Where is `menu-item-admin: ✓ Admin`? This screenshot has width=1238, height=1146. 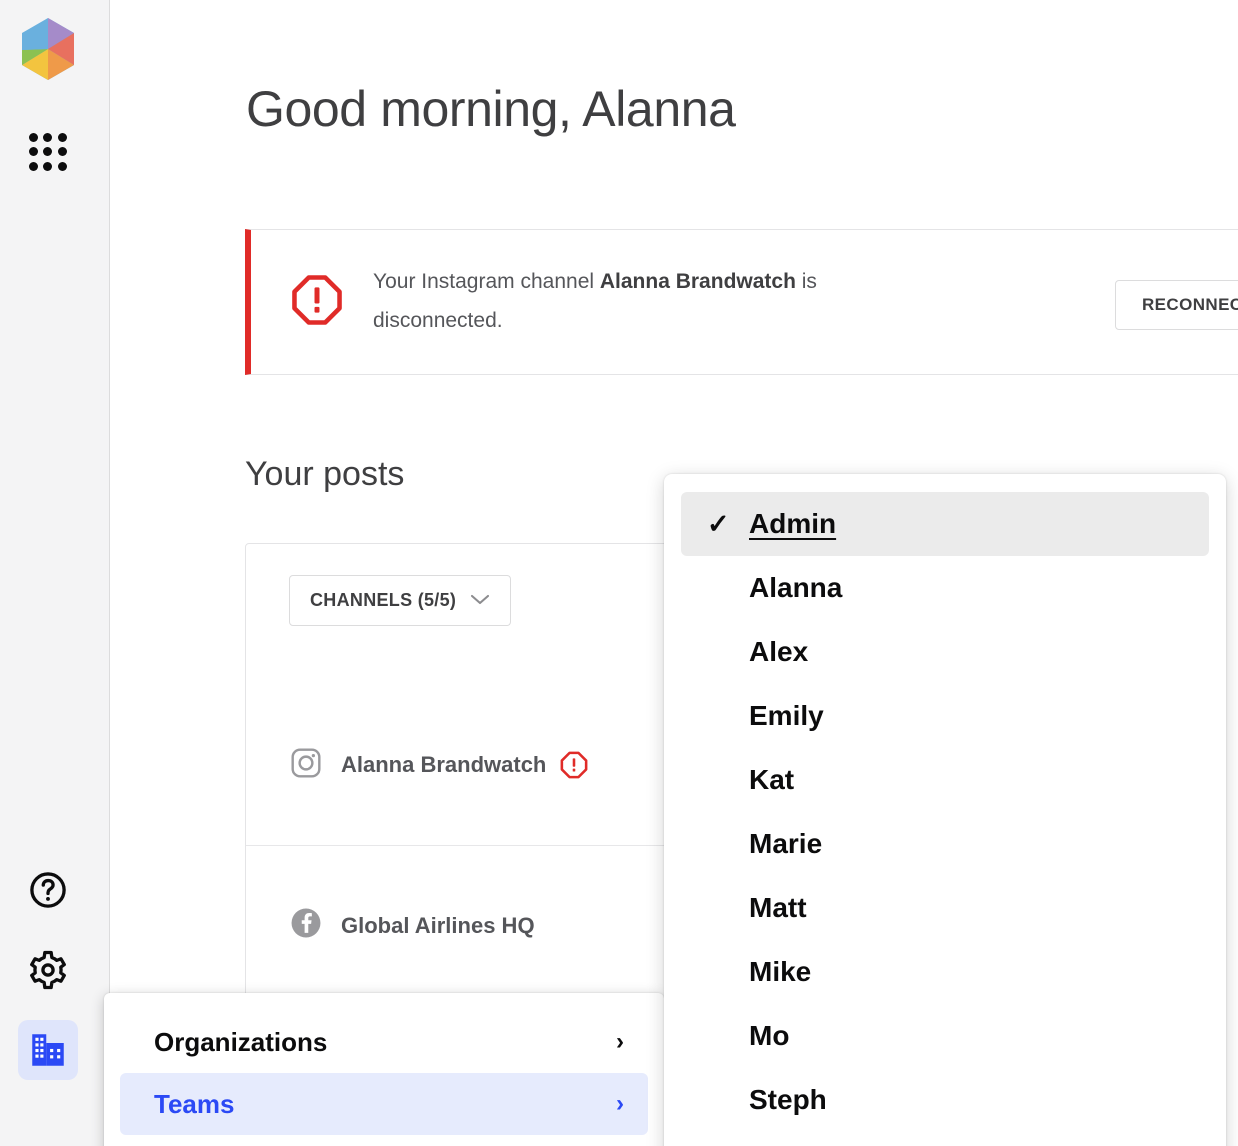
menu-item-admin: ✓ Admin is located at coordinates (945, 524).